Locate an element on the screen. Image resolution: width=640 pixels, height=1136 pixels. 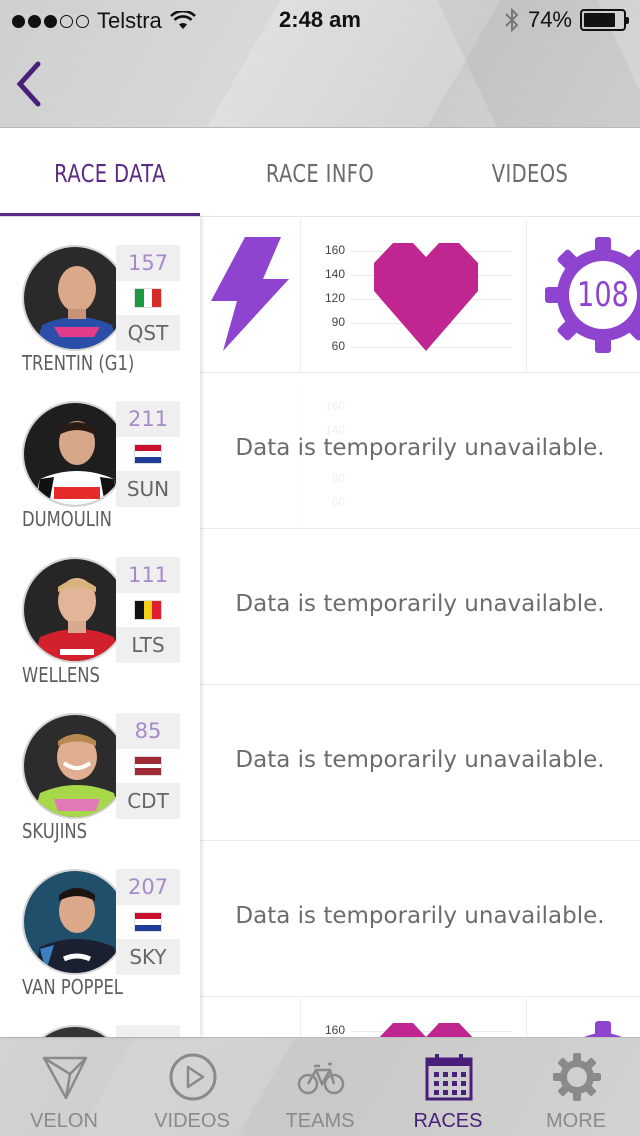
team-code: SUN is located at coordinates (148, 489).